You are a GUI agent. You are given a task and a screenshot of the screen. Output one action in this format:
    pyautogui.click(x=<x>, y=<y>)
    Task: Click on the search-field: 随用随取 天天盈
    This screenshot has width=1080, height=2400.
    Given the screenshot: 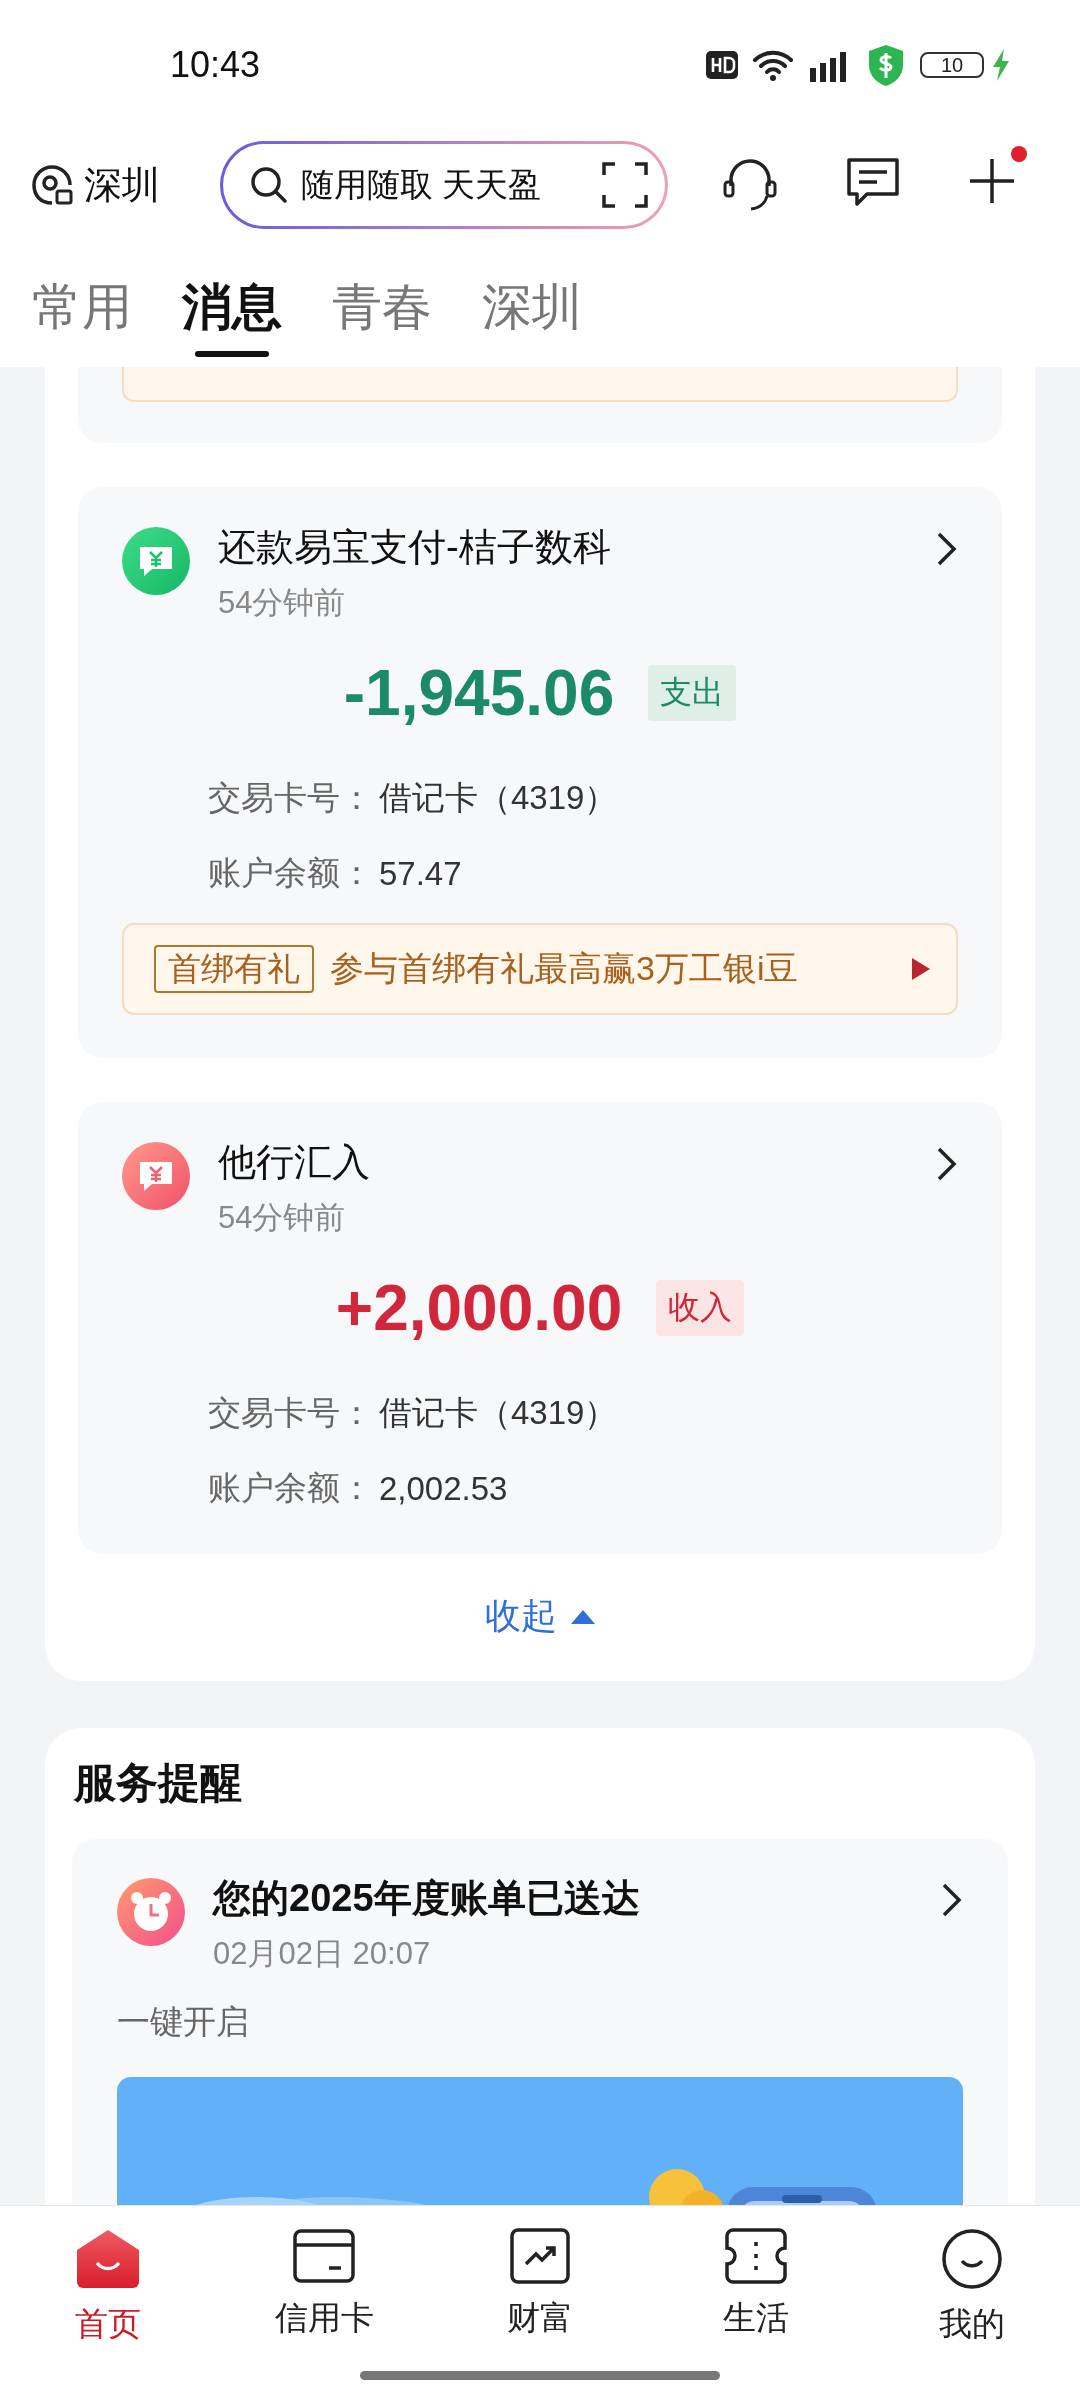 What is the action you would take?
    pyautogui.click(x=445, y=185)
    